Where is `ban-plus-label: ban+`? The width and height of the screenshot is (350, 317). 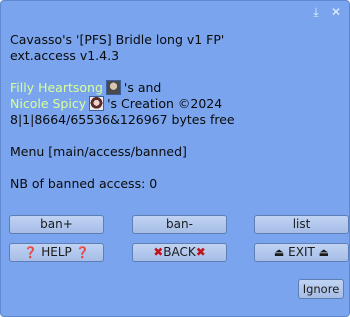
ban-plus-label: ban+ is located at coordinates (56, 224).